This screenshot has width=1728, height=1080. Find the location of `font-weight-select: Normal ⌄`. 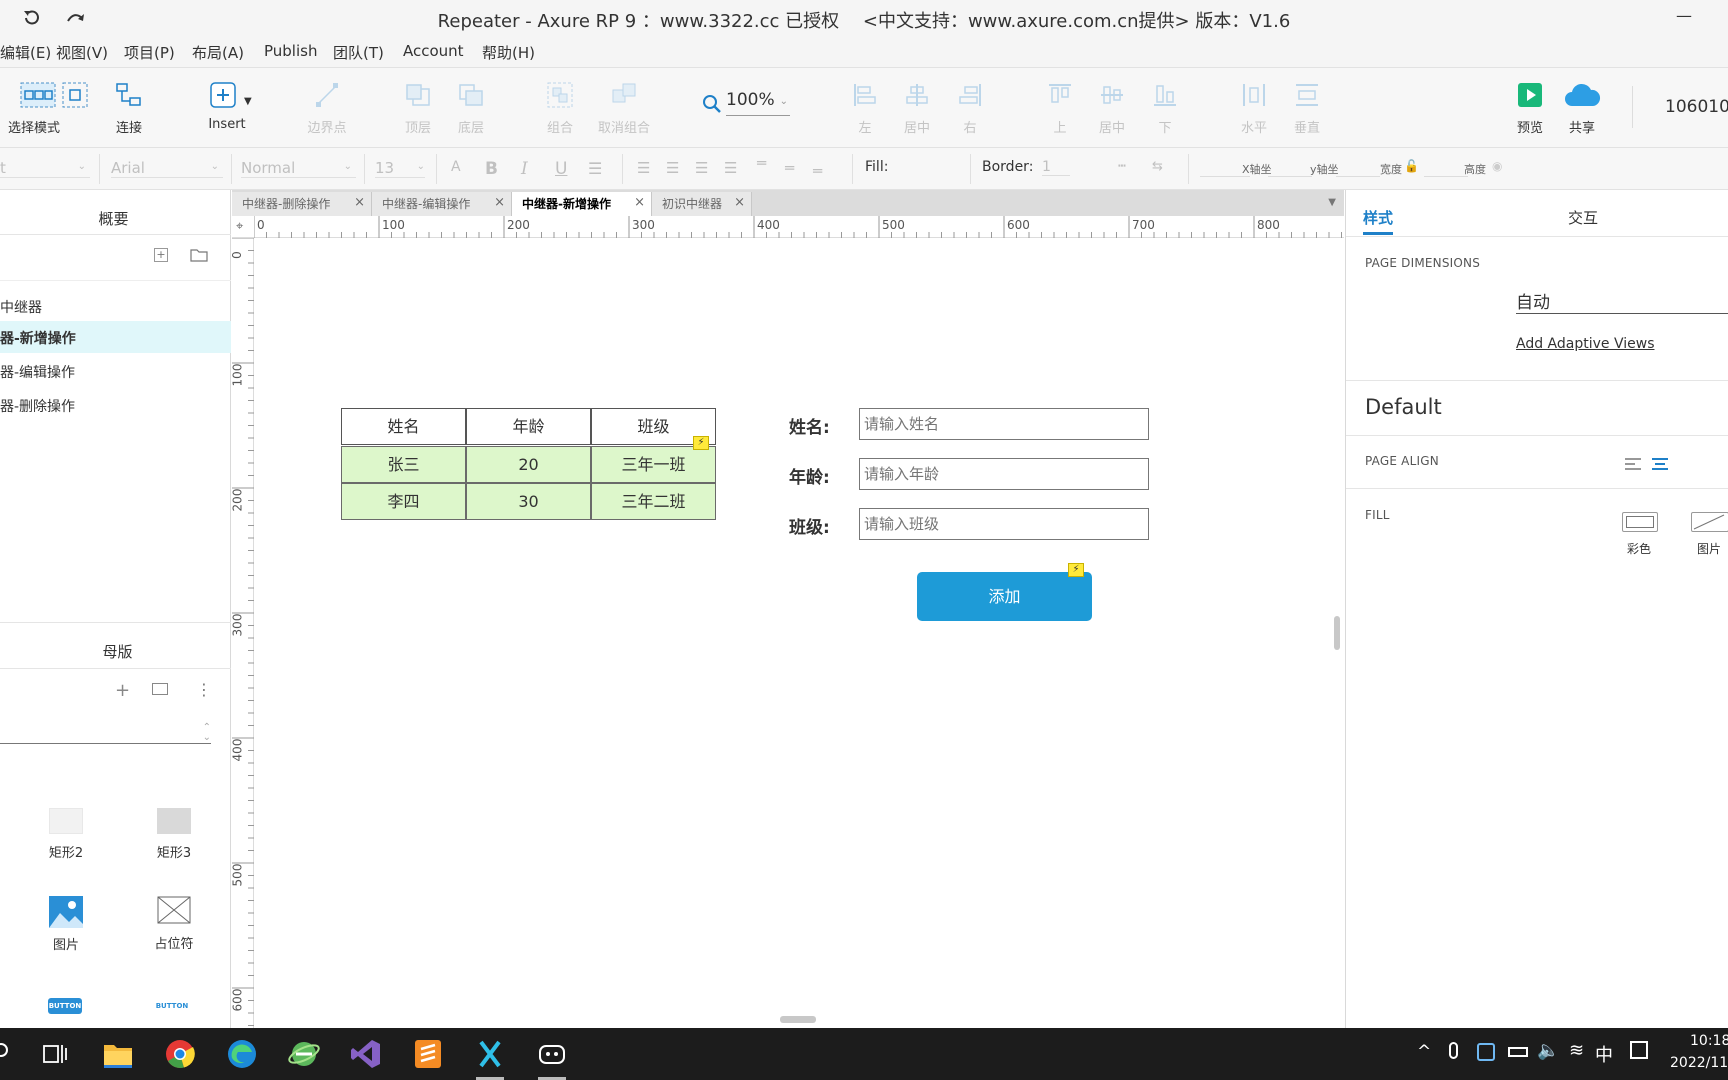

font-weight-select: Normal ⌄ is located at coordinates (298, 168).